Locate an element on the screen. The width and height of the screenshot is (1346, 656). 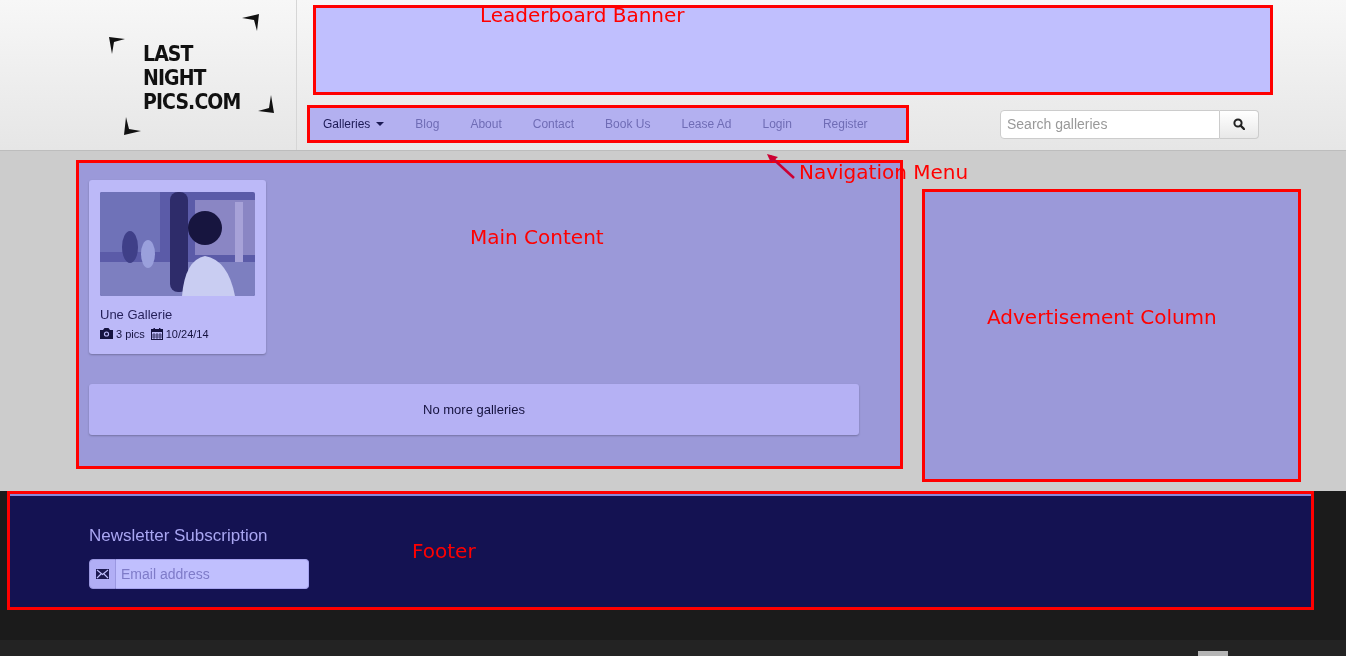
newsletter-heading: Newsletter Subscription is located at coordinates (179, 536).